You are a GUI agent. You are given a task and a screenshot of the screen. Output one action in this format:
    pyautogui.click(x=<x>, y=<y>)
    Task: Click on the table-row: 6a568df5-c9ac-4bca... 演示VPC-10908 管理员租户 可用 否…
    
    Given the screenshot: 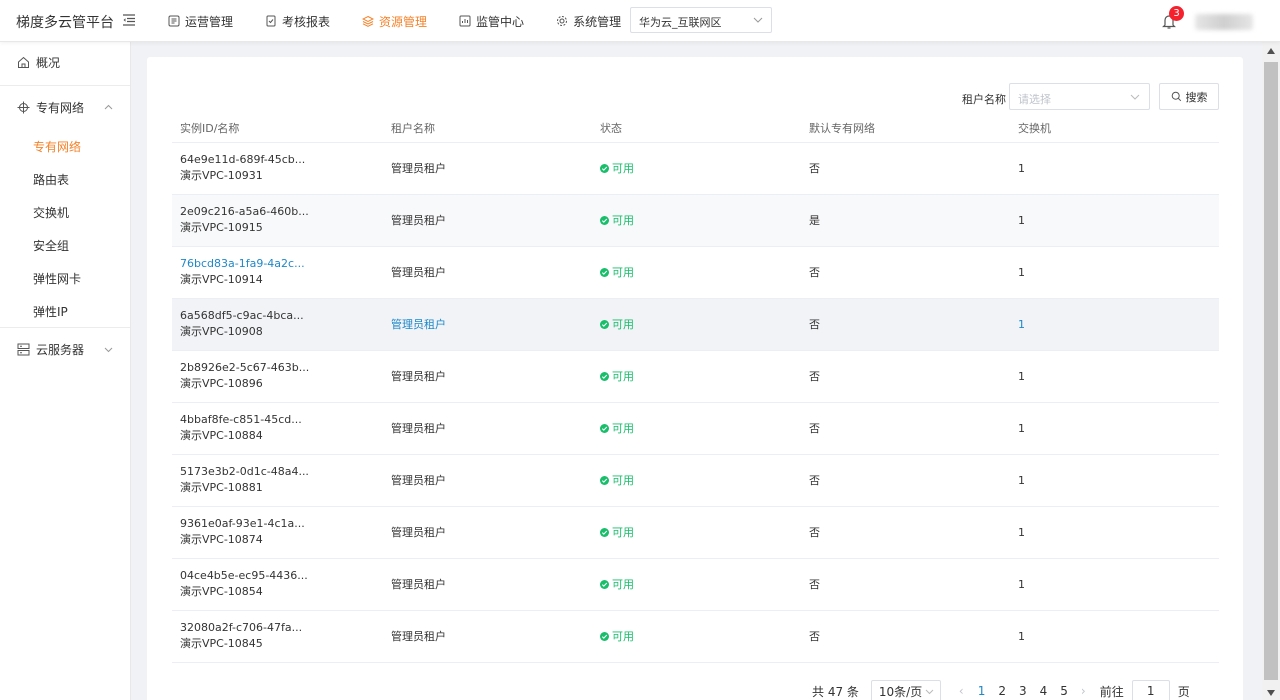 What is the action you would take?
    pyautogui.click(x=695, y=324)
    